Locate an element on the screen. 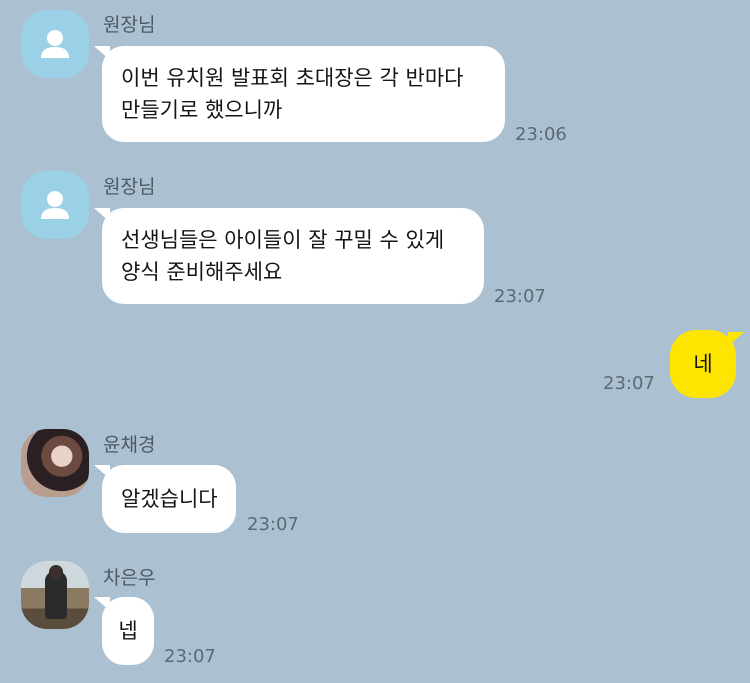 Image resolution: width=750 pixels, height=683 pixels. message-time: 23:06 is located at coordinates (541, 134).